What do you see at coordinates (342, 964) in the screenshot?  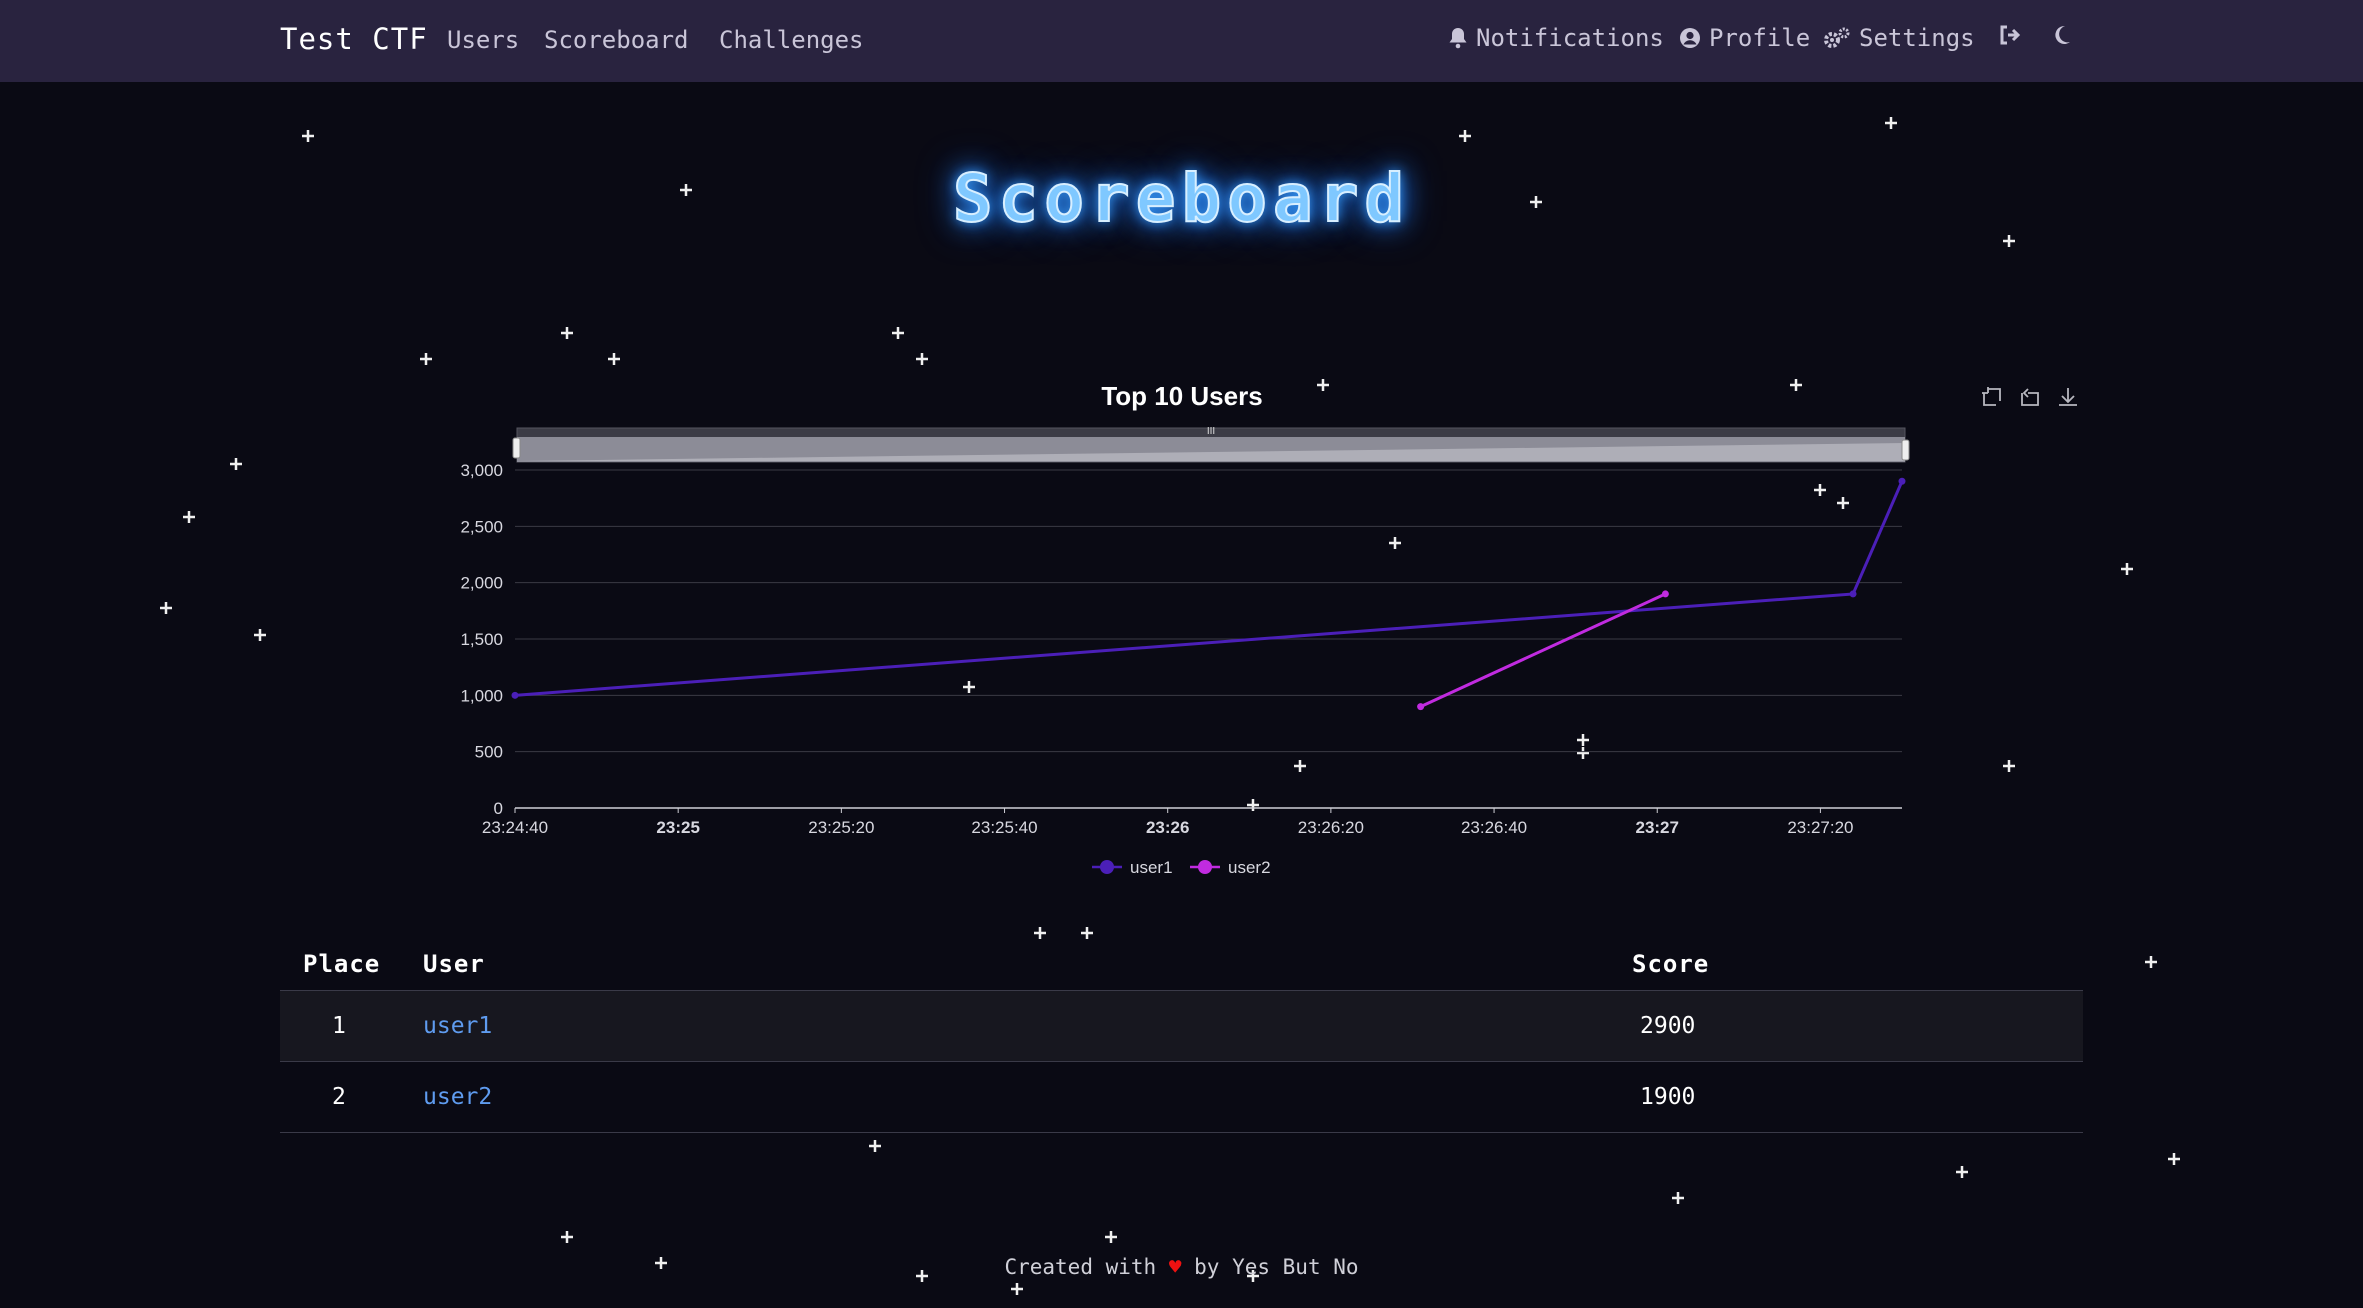 I see `column-header-place: Place` at bounding box center [342, 964].